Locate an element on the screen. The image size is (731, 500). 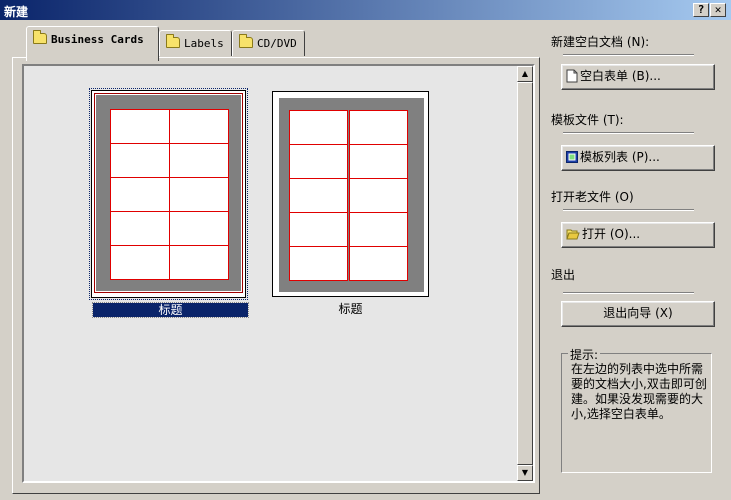
tab-labels: Labels is located at coordinates (195, 43).